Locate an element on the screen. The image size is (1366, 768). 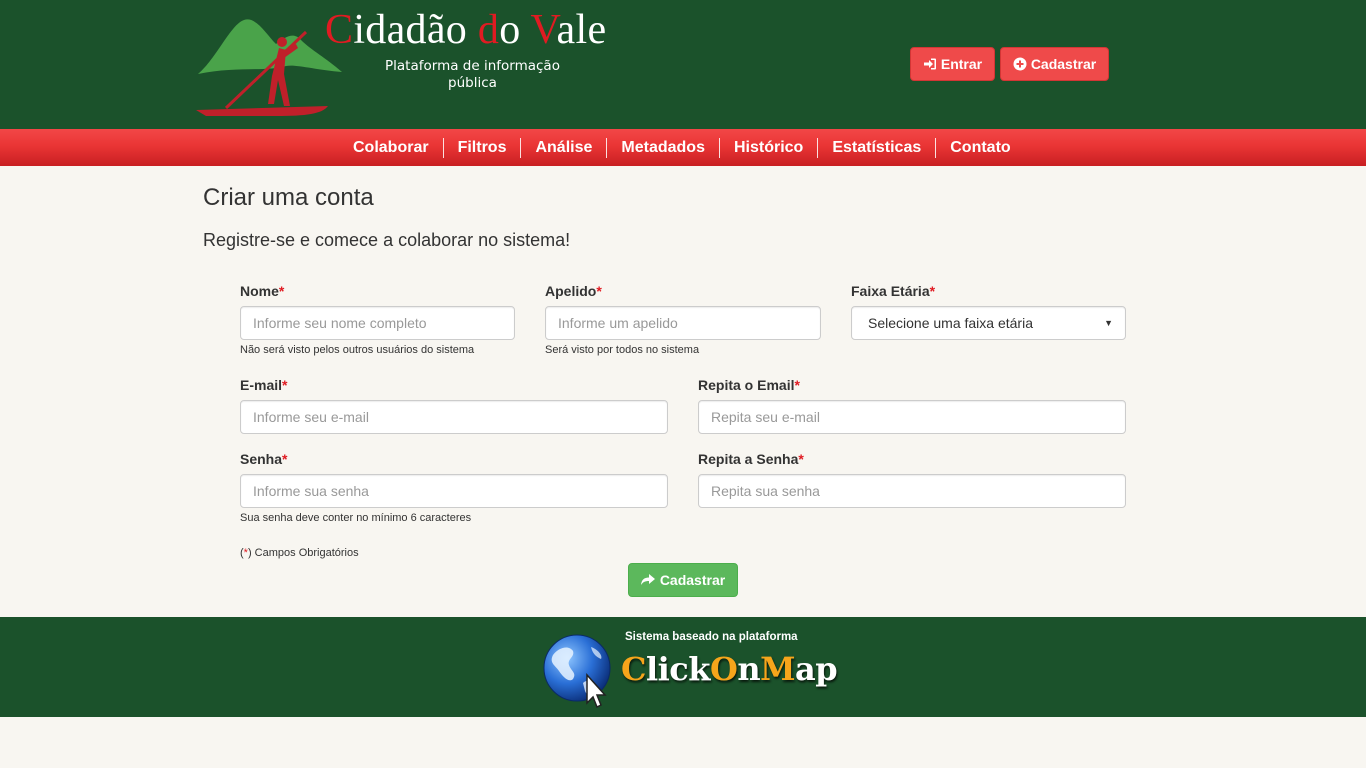
email-label: E-mail* is located at coordinates (263, 385).